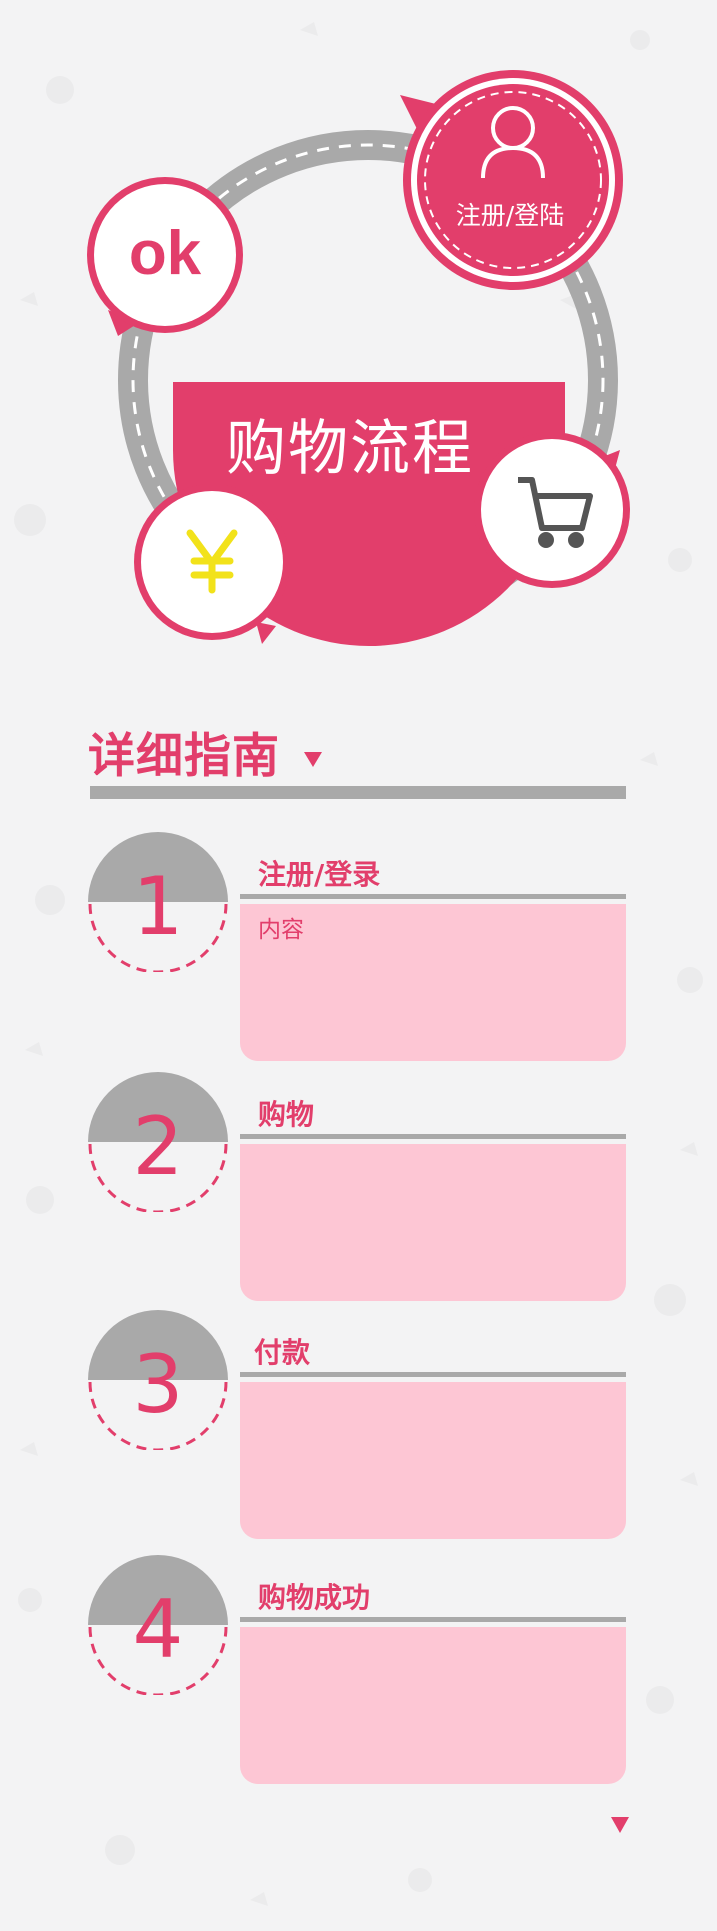  What do you see at coordinates (433, 982) in the screenshot?
I see `step-content-panel: 内容` at bounding box center [433, 982].